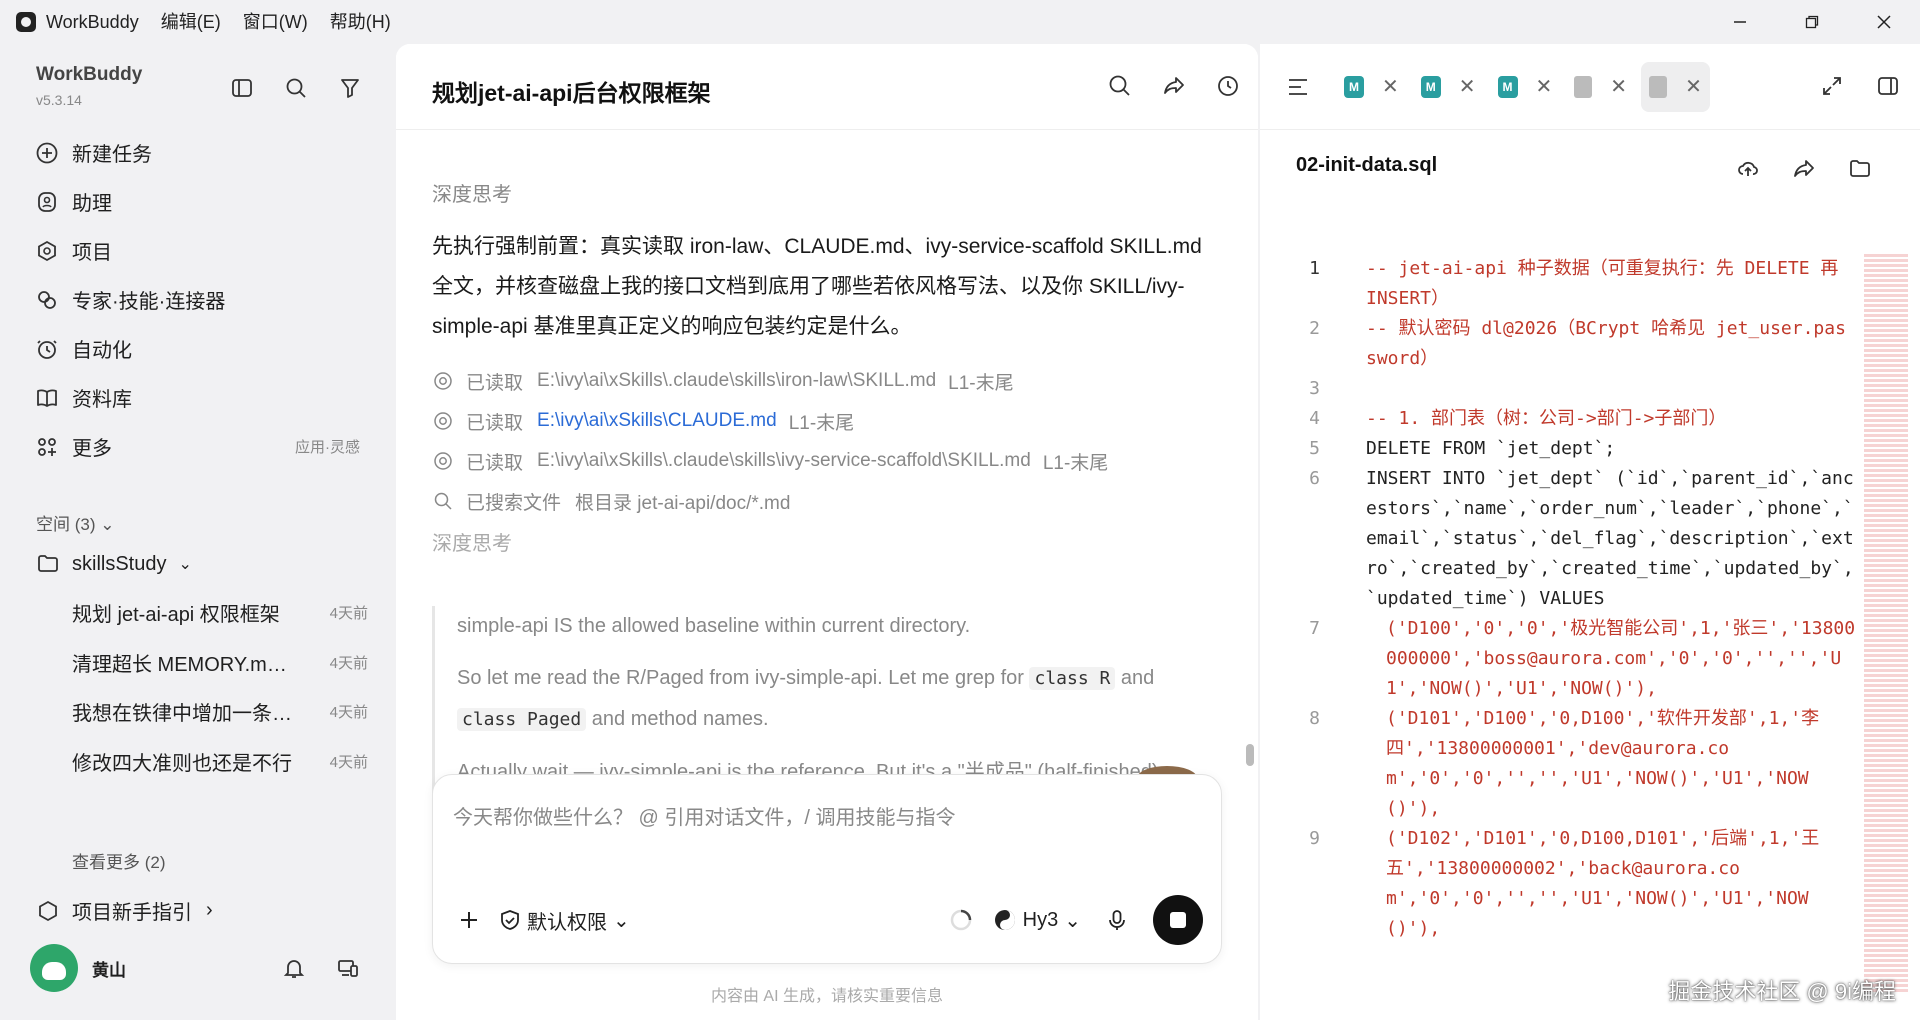  What do you see at coordinates (1507, 86) in the screenshot?
I see `markdown-file-icon: M` at bounding box center [1507, 86].